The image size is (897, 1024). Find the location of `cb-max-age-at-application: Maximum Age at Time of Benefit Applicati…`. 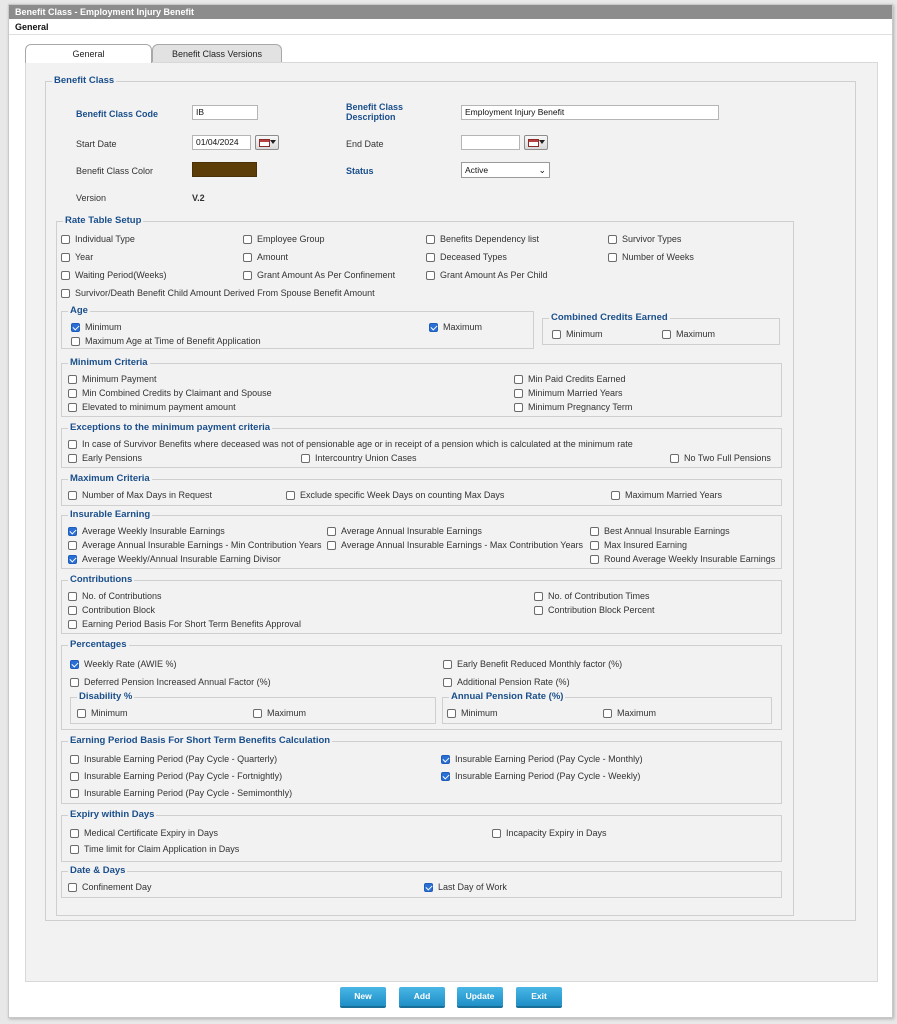

cb-max-age-at-application: Maximum Age at Time of Benefit Applicati… is located at coordinates (166, 341).